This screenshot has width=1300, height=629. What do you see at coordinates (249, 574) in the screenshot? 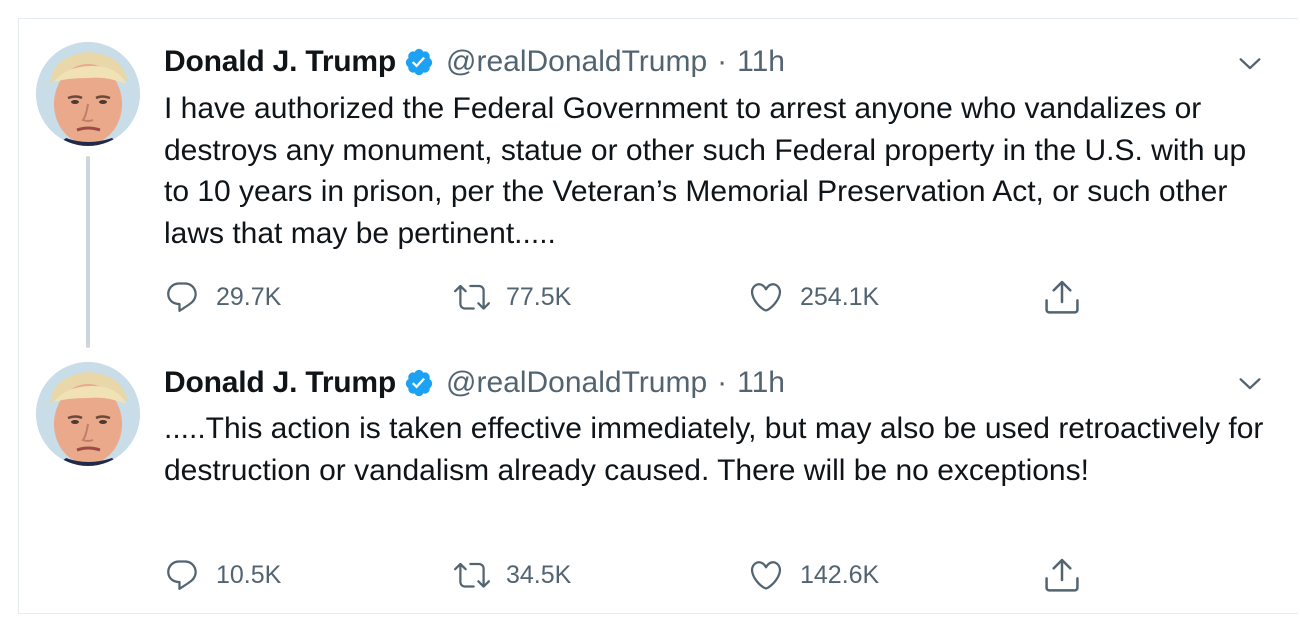
I see `reply-count: 10.5K` at bounding box center [249, 574].